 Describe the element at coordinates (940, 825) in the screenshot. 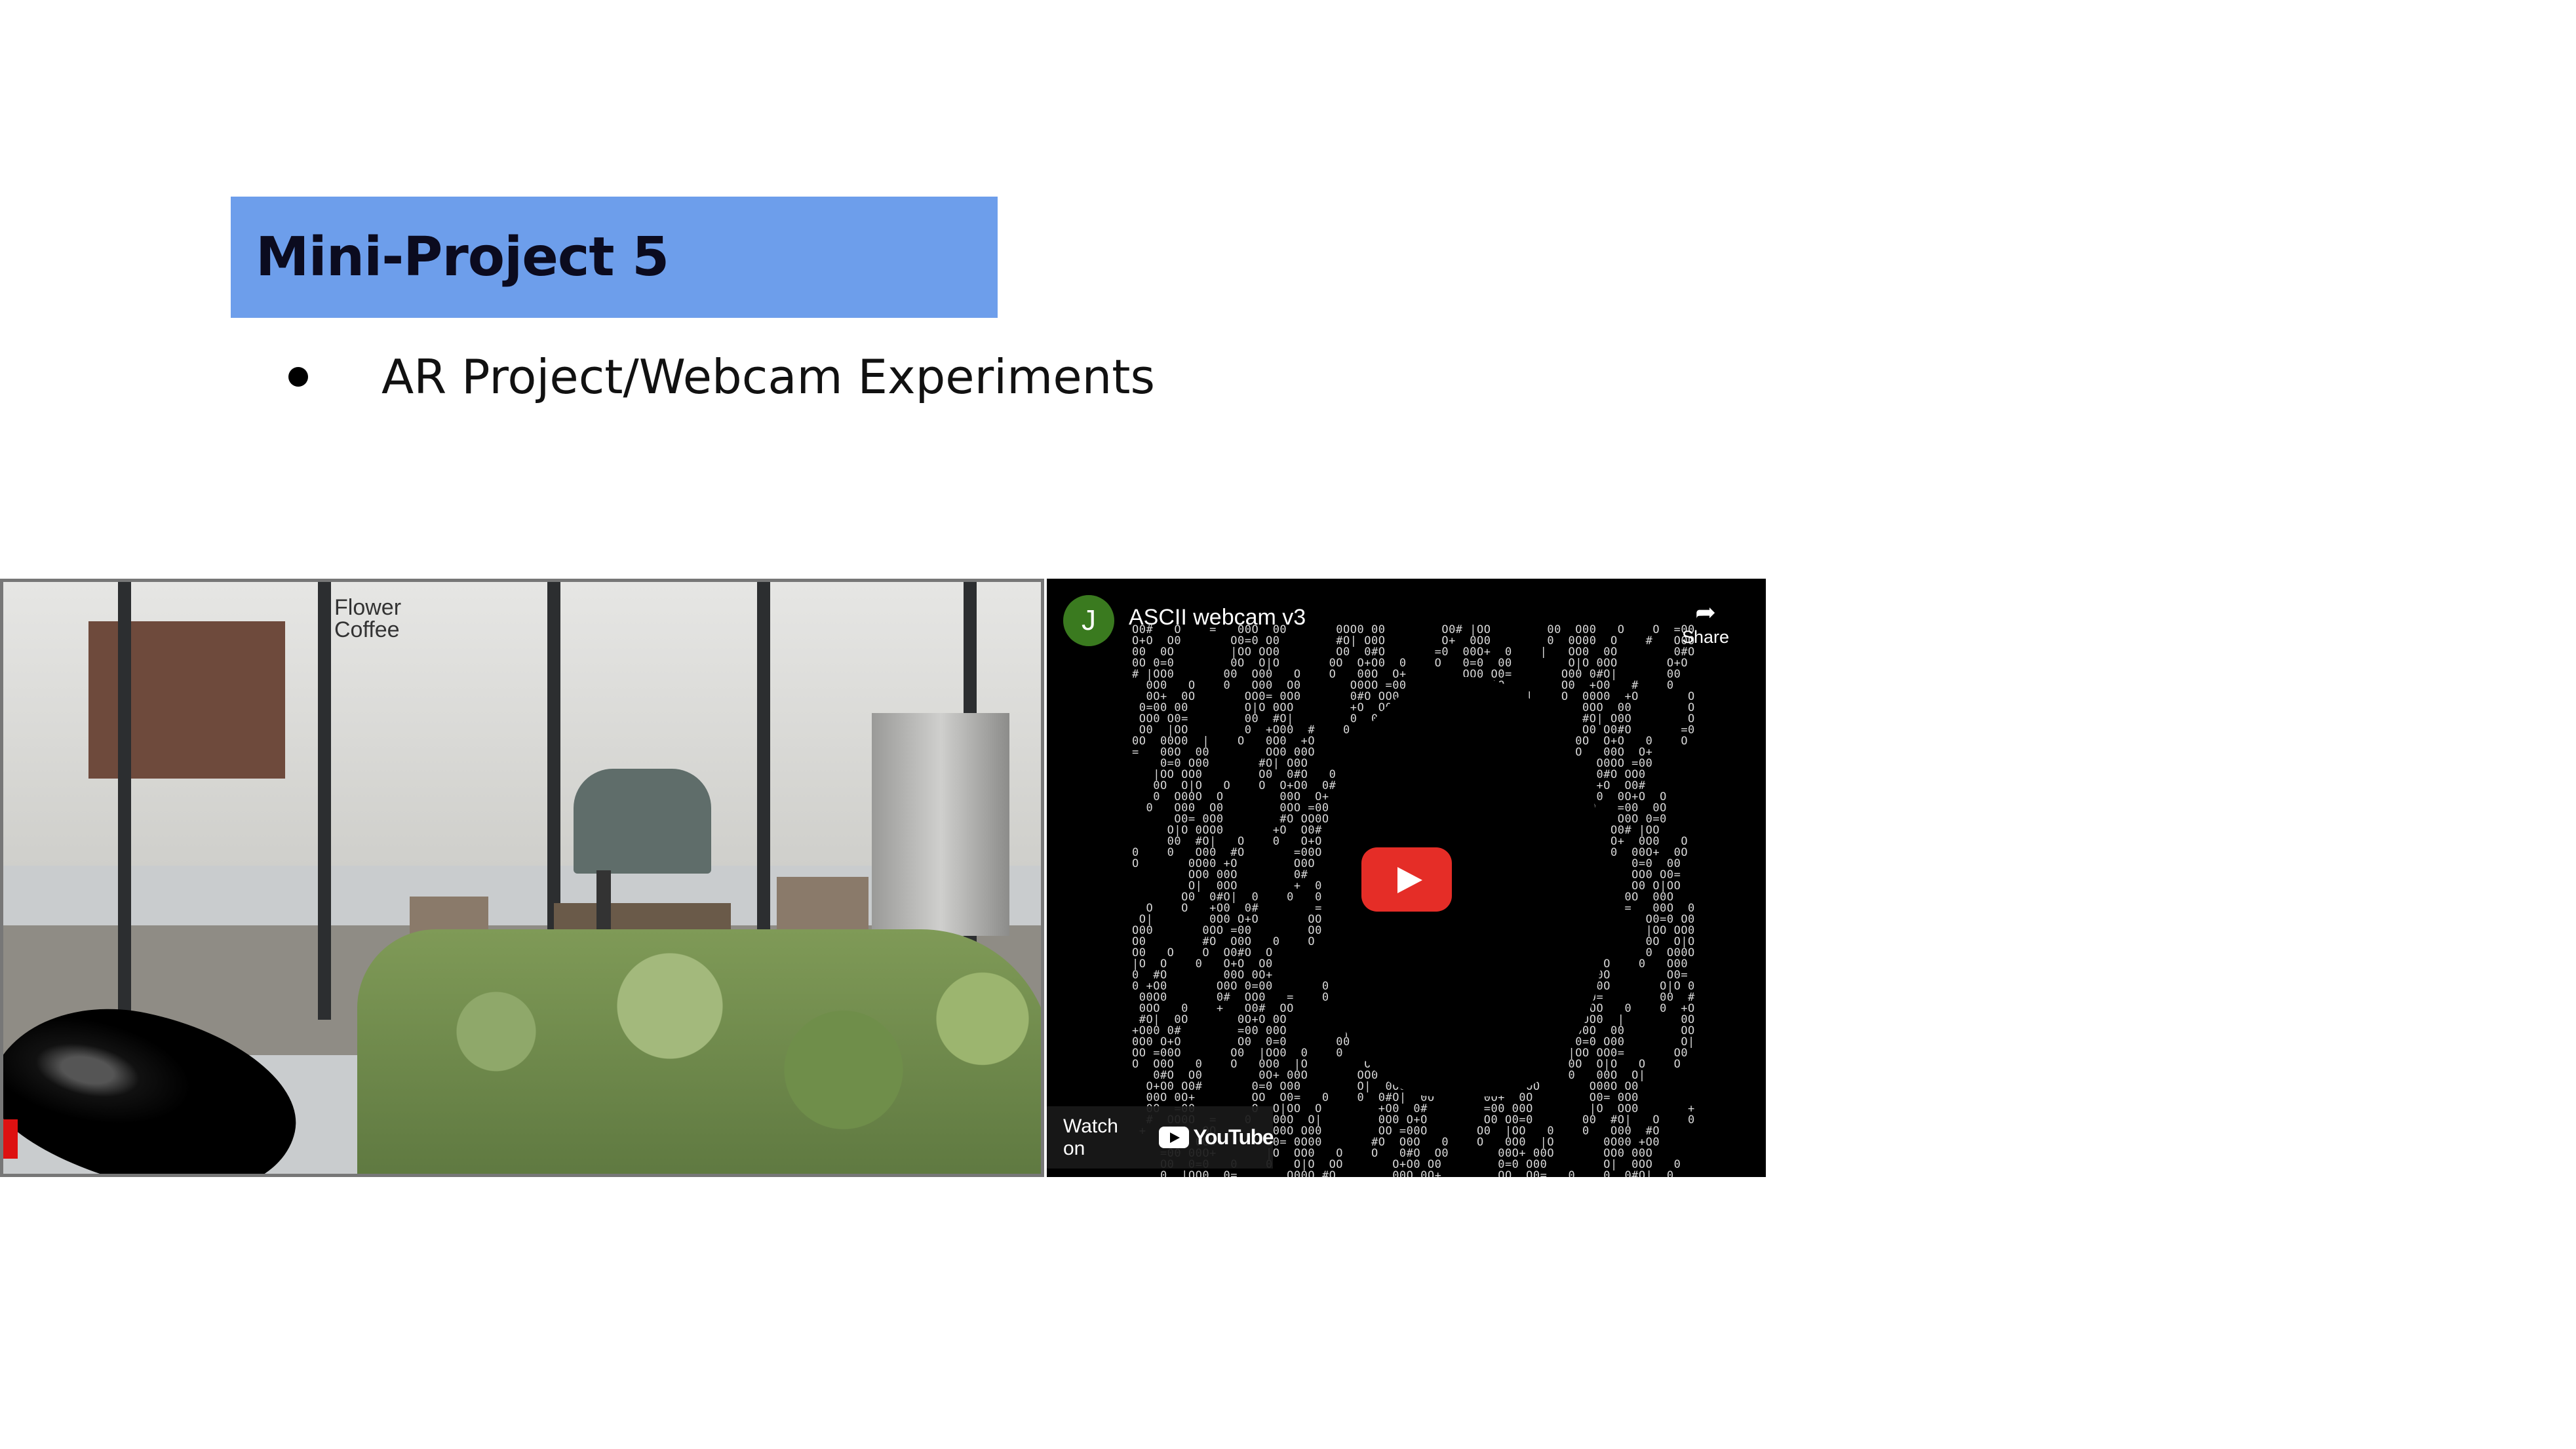

I see `stone-planter` at that location.